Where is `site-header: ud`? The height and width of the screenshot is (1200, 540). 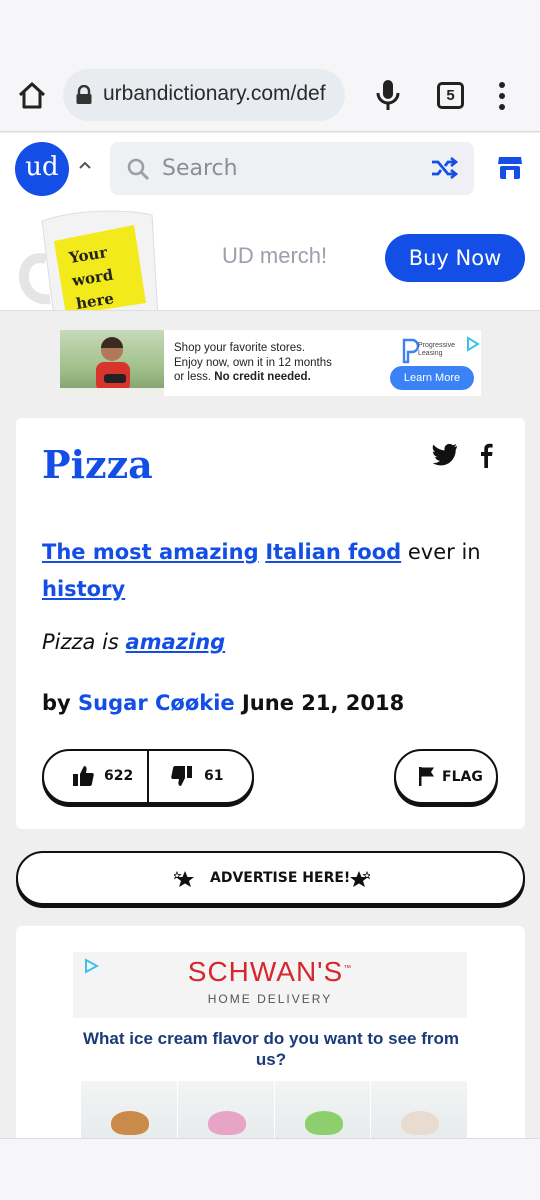
site-header: ud is located at coordinates (270, 169).